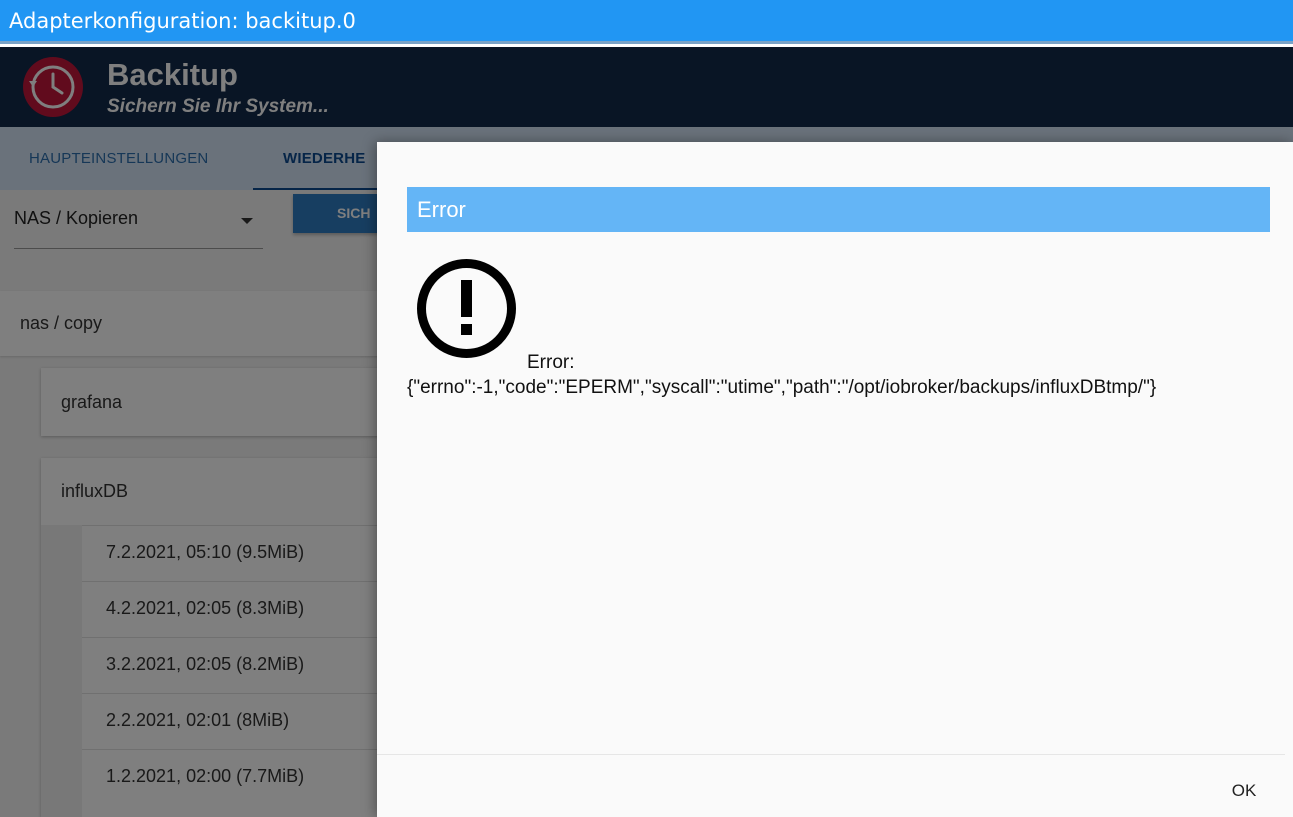 The height and width of the screenshot is (817, 1293). What do you see at coordinates (182, 20) in the screenshot?
I see `window-title: Adapterkonfiguration: backitup.0` at bounding box center [182, 20].